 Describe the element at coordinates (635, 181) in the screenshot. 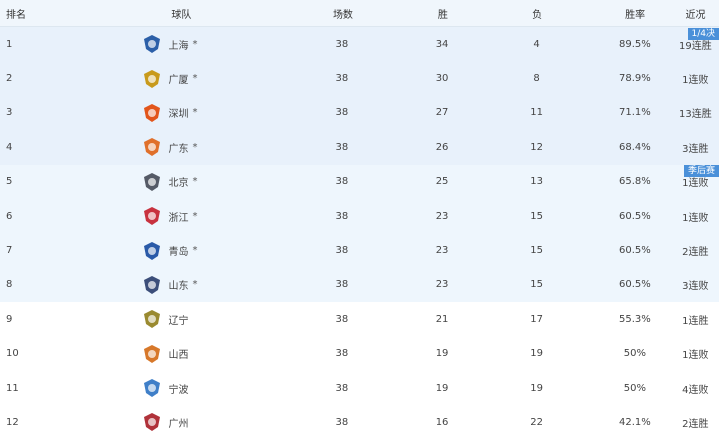

I see `rate-cell: 65.8%` at that location.